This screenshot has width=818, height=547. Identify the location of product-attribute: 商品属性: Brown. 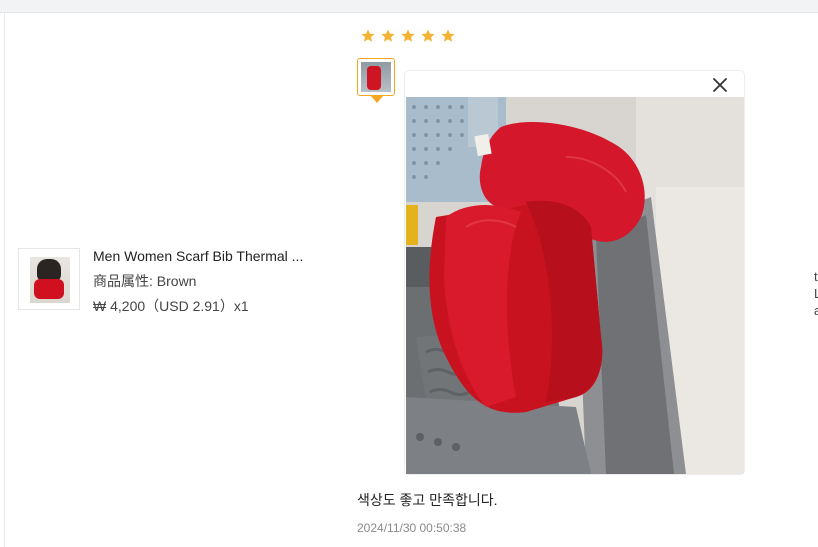
(145, 281).